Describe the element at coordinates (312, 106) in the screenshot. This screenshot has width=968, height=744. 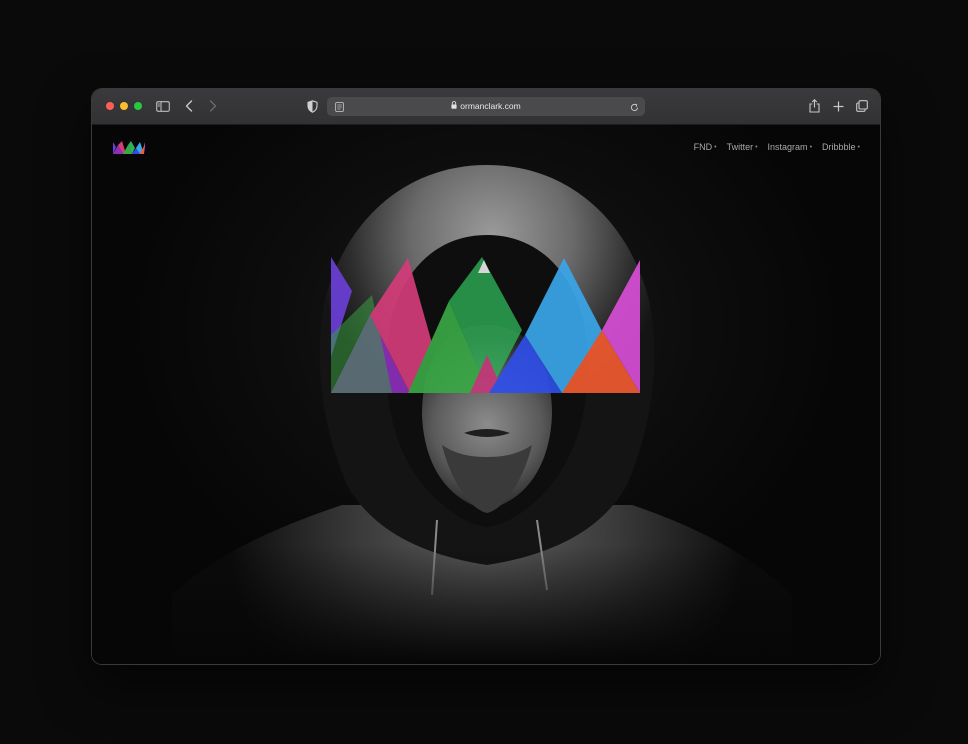
I see `shield-icon` at that location.